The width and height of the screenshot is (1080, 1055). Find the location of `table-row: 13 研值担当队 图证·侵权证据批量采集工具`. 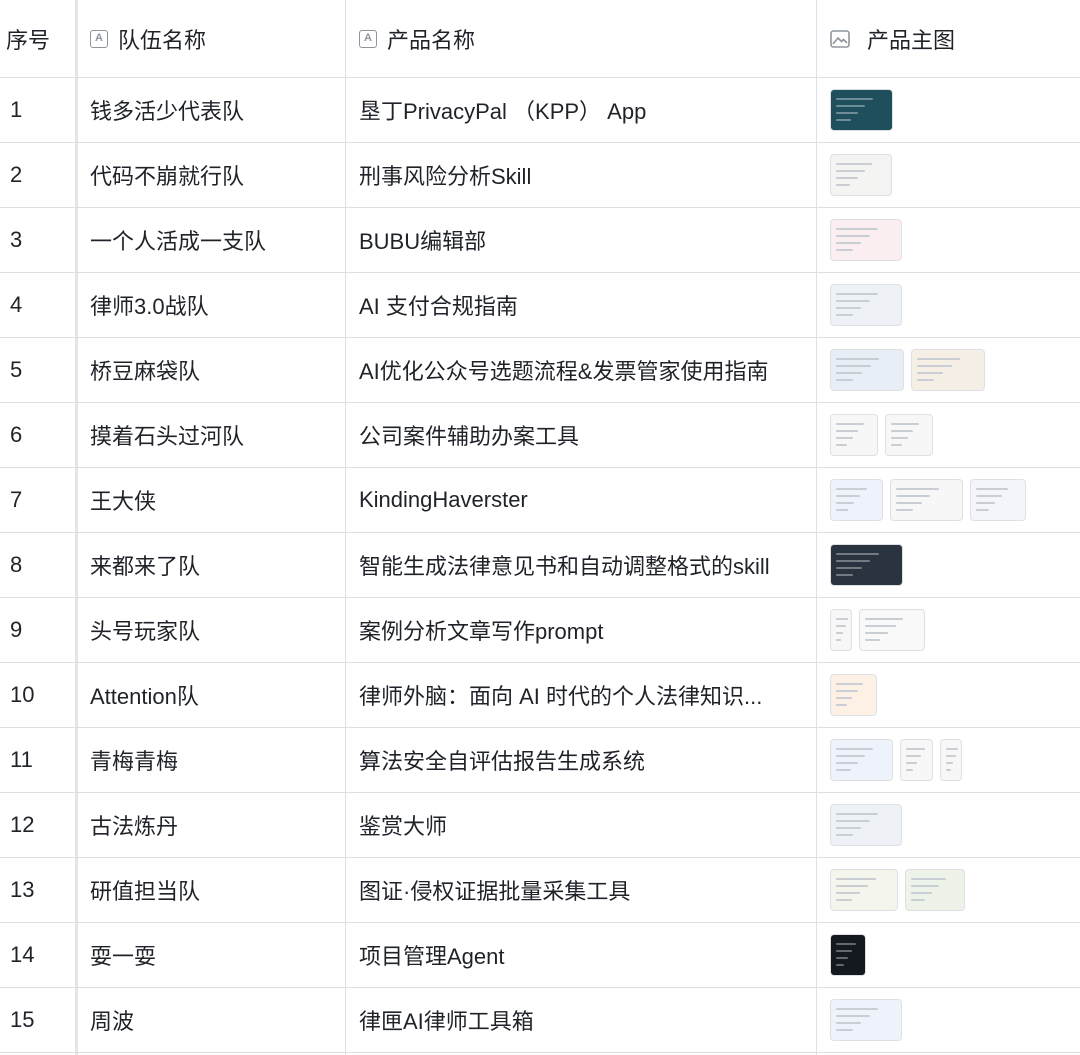

table-row: 13 研值担当队 图证·侵权证据批量采集工具 is located at coordinates (540, 890).